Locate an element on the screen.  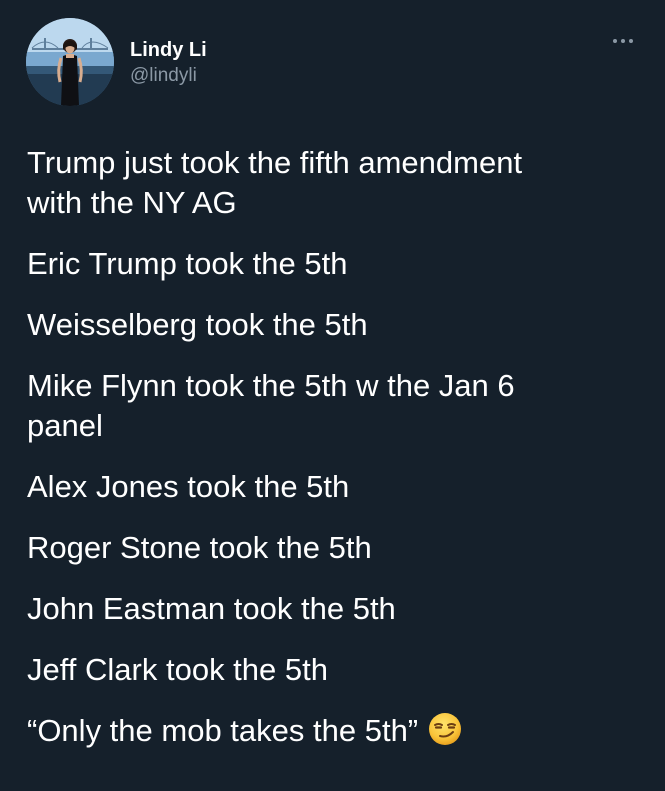
tweet-line: Mike Flynn took the 5th w the Jan 6 is located at coordinates (271, 385).